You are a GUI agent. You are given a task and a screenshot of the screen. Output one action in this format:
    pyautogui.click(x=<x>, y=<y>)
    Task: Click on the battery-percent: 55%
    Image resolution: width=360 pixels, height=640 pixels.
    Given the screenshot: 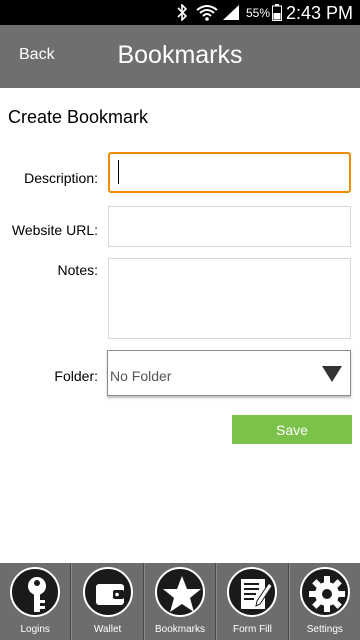 What is the action you would take?
    pyautogui.click(x=258, y=13)
    